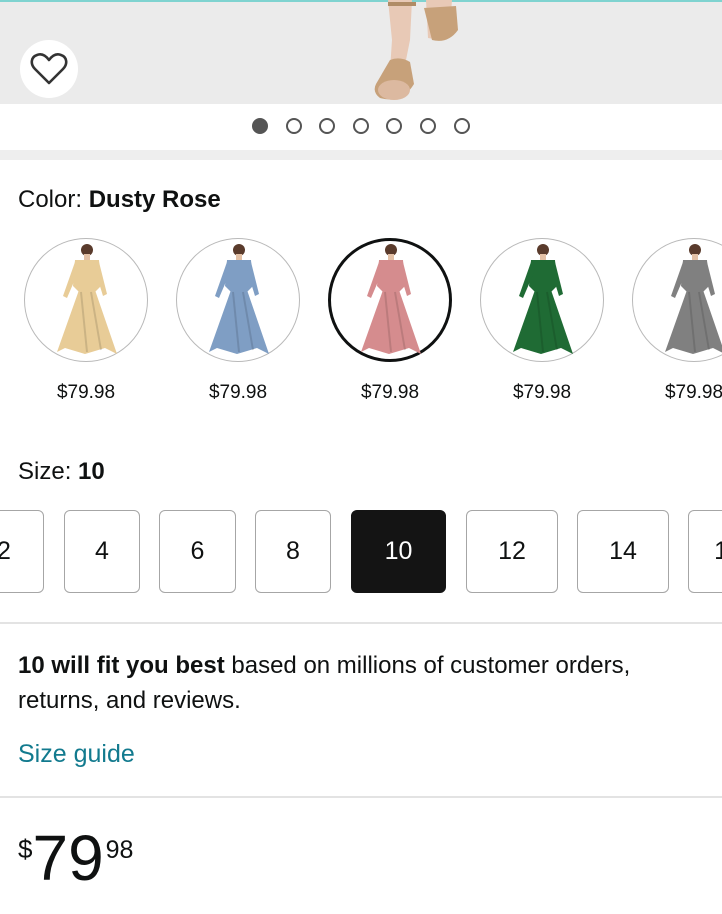  I want to click on size-label: Size:, so click(45, 471).